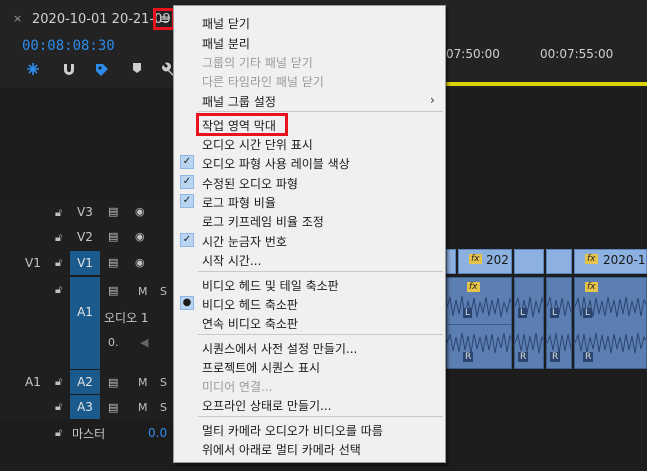  Describe the element at coordinates (113, 342) in the screenshot. I see `keyframe-toggle: 0.` at that location.